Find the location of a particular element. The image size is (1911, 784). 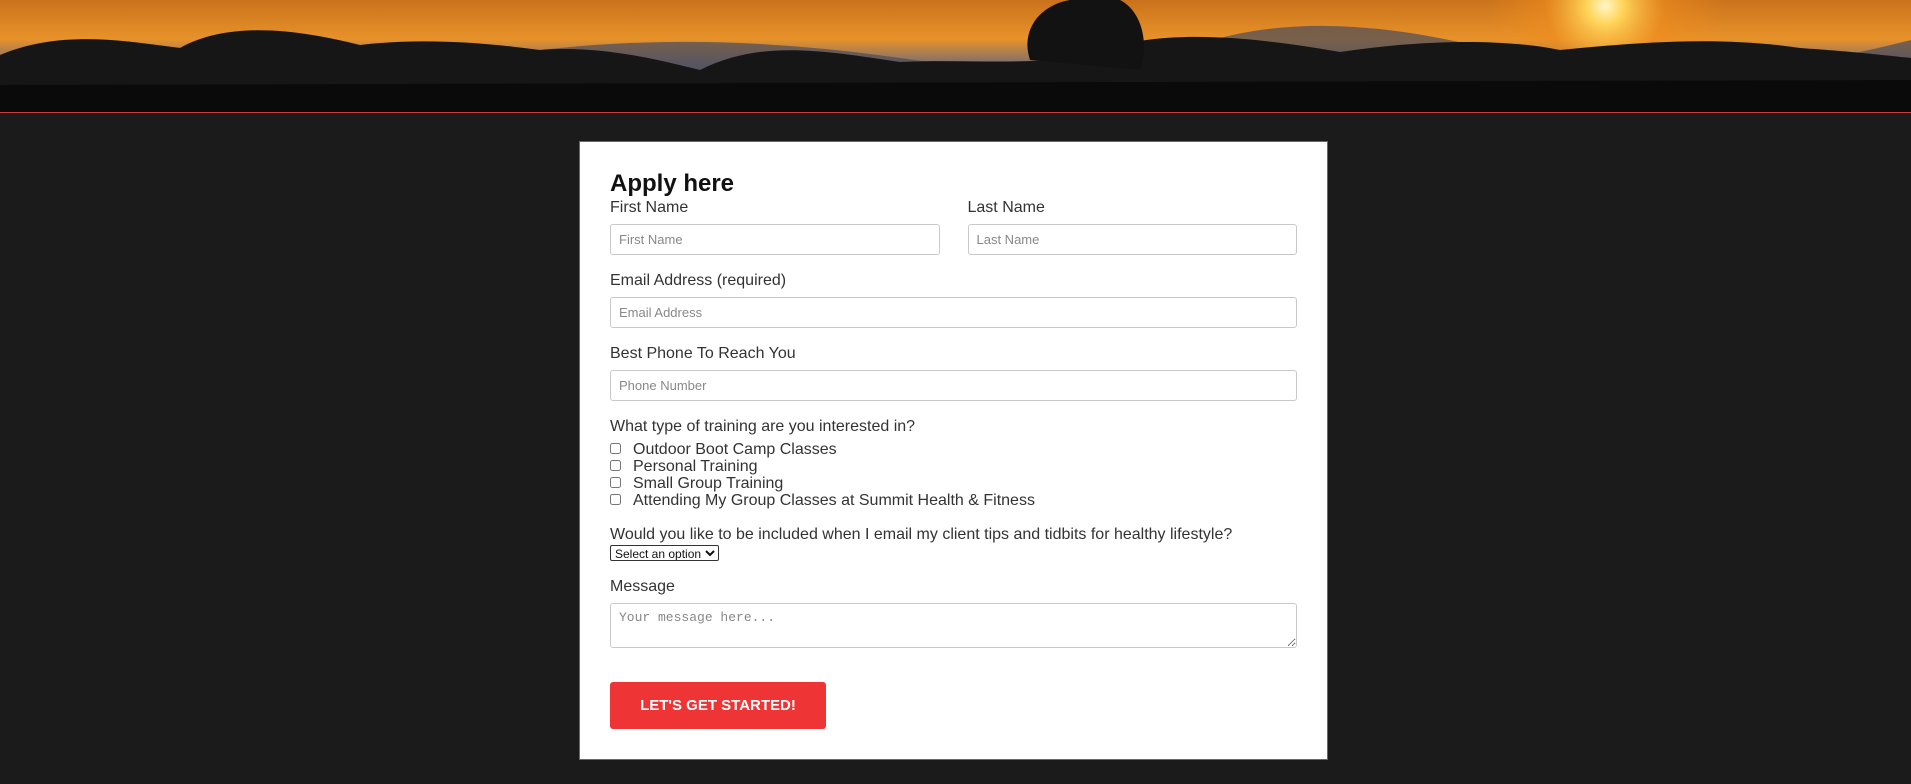

small-group-label: Small Group Training is located at coordinates (708, 483).